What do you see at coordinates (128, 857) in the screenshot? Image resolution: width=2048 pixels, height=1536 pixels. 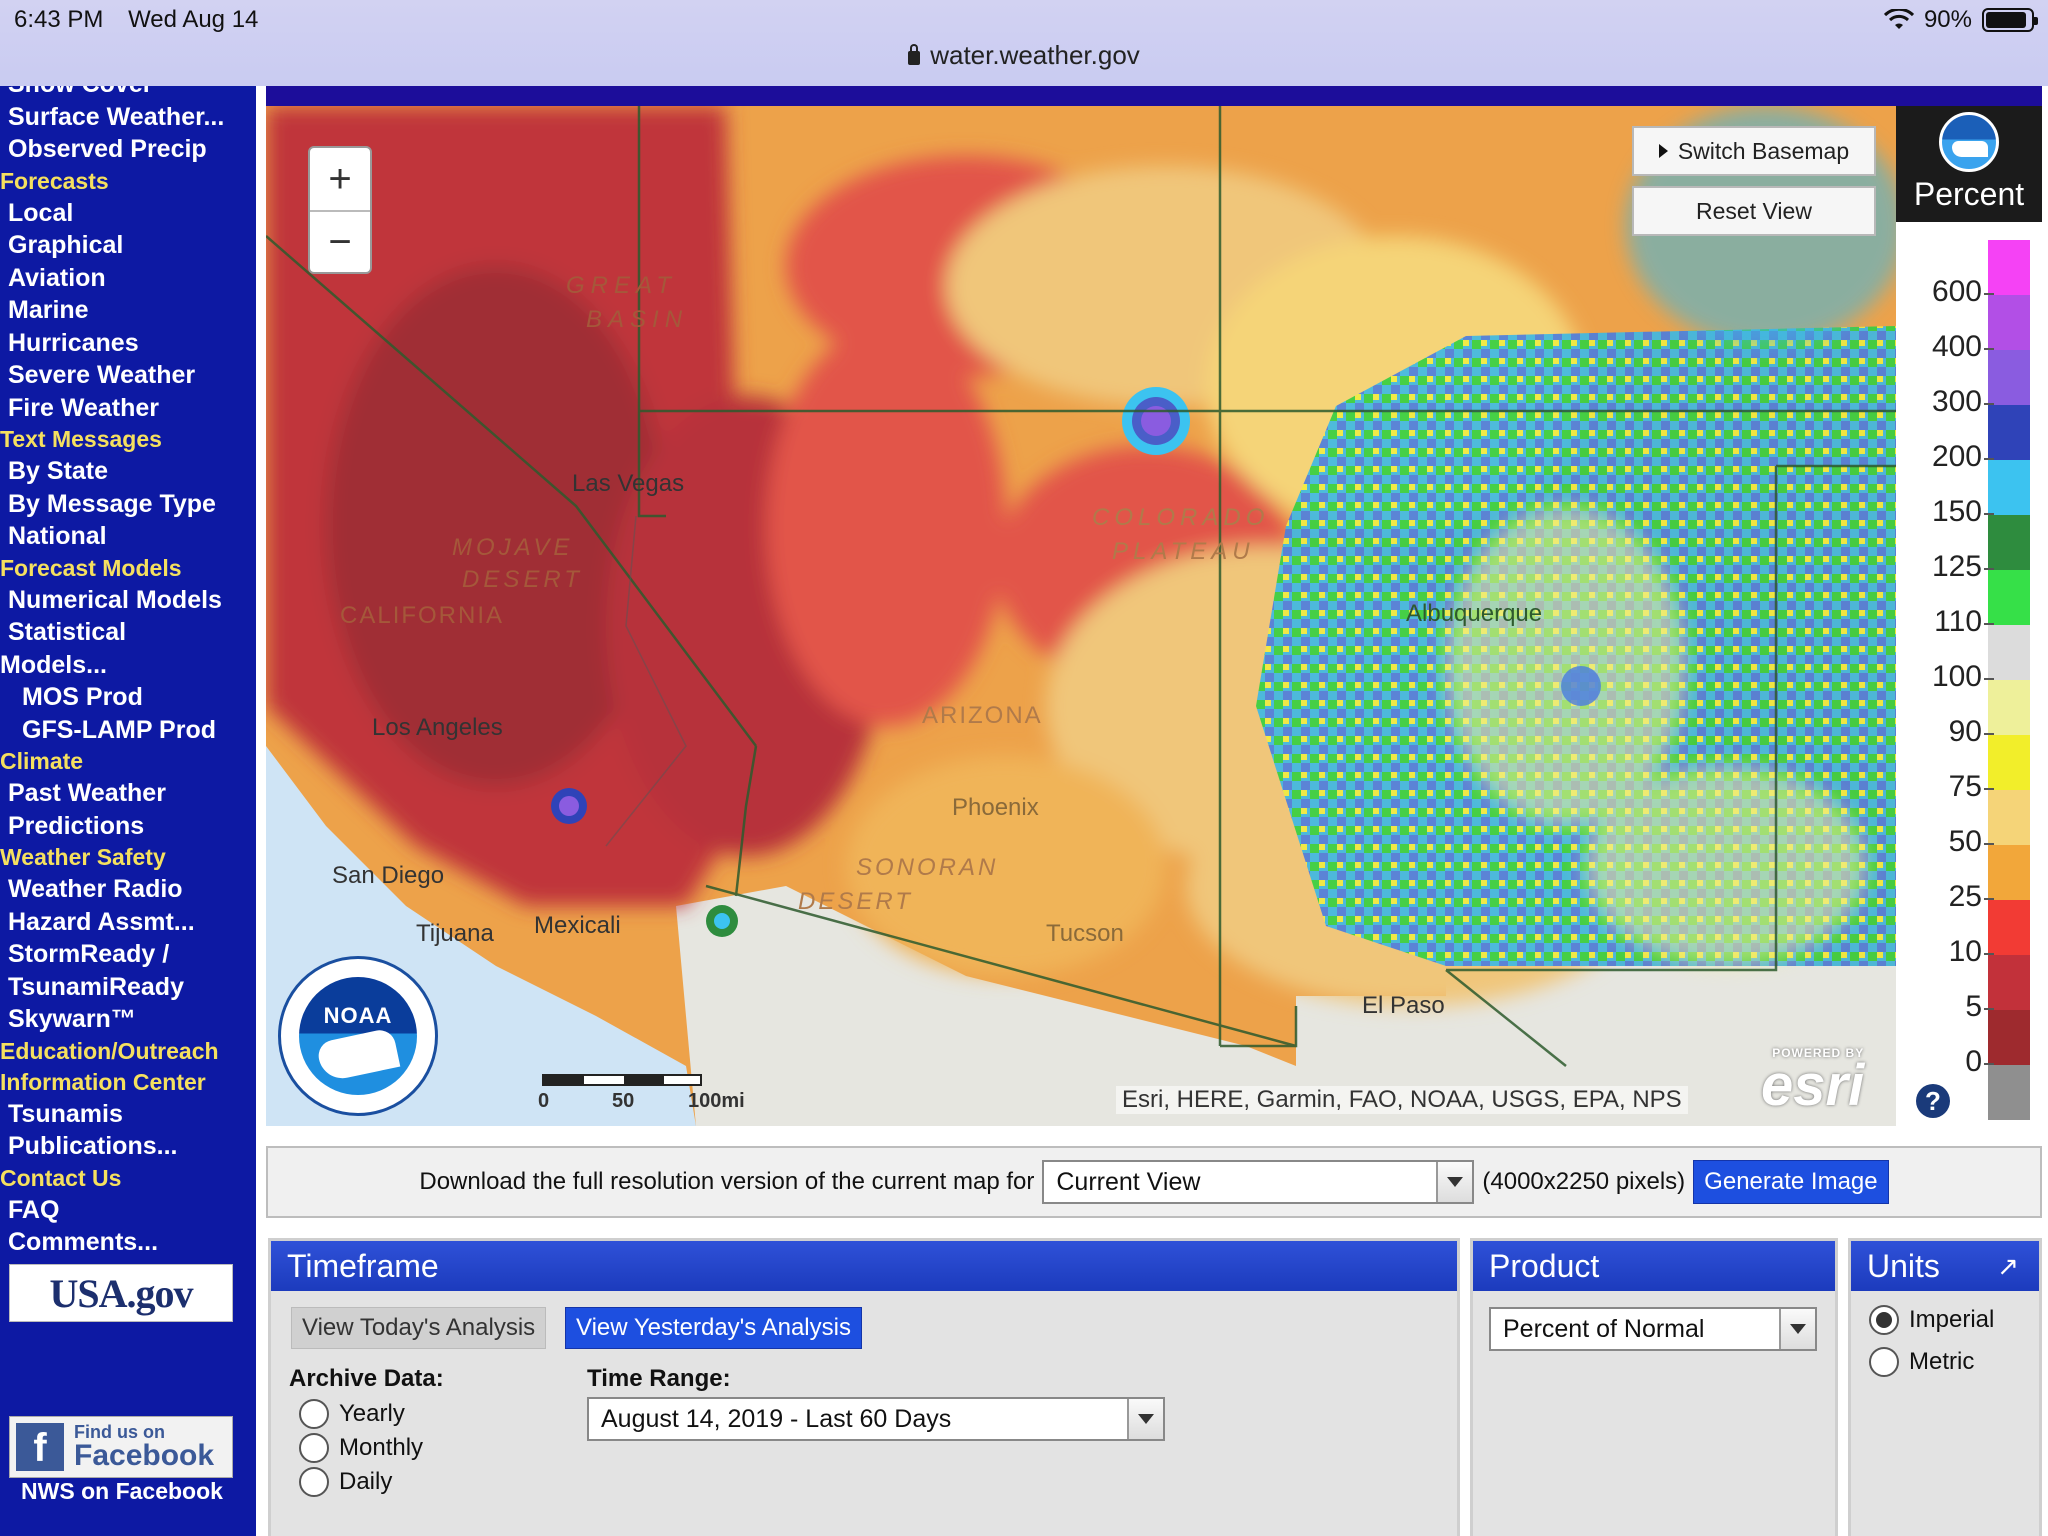 I see `sidebar-section-heading: Weather Safety` at bounding box center [128, 857].